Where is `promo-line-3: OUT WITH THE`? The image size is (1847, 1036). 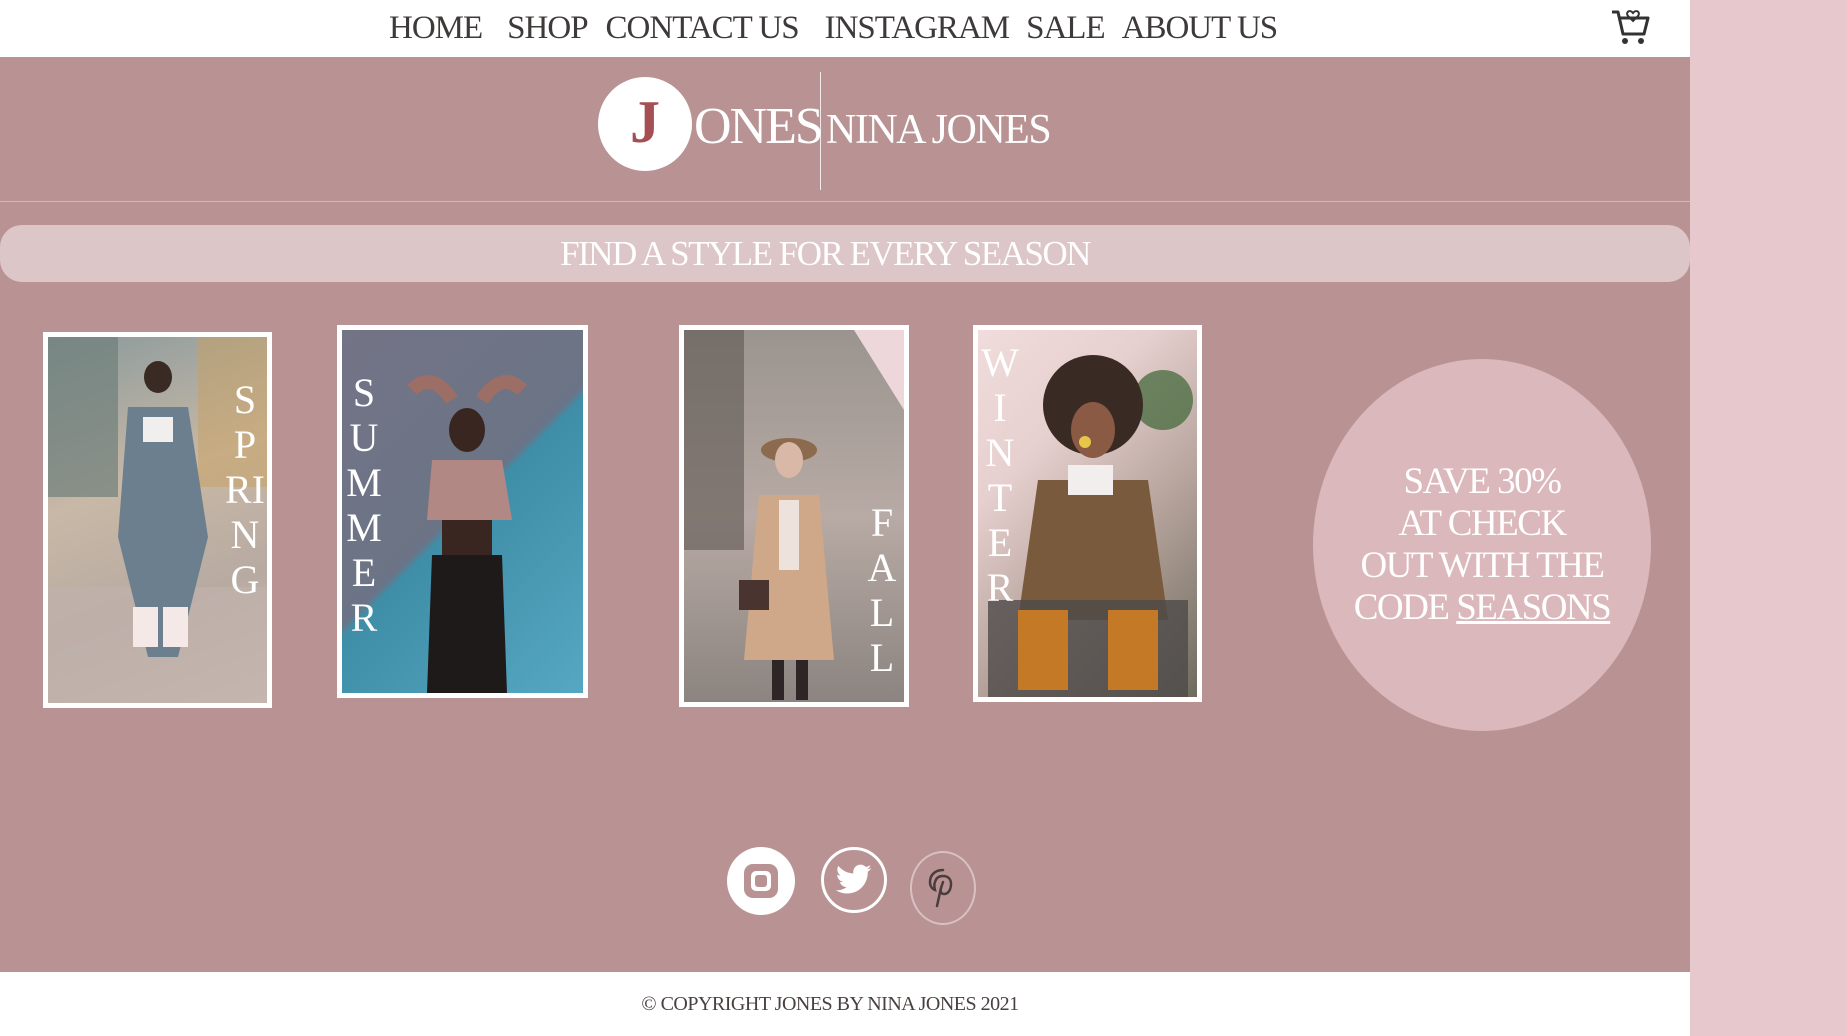
promo-line-3: OUT WITH THE is located at coordinates (1482, 565).